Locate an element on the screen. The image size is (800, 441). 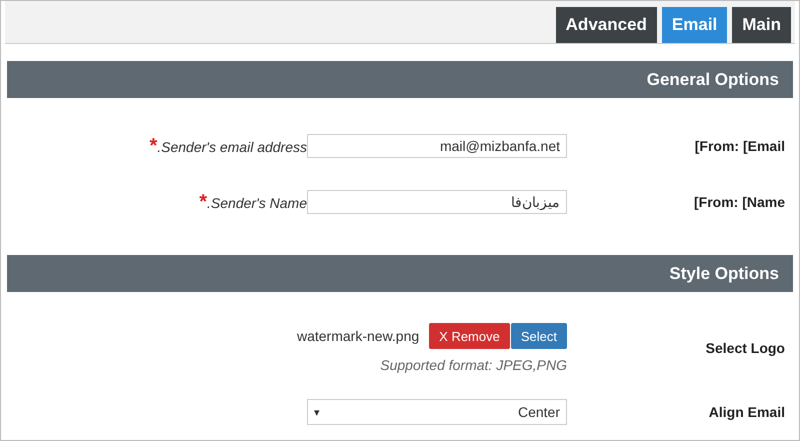
field-description: *.Sender's email address is located at coordinates (228, 146).